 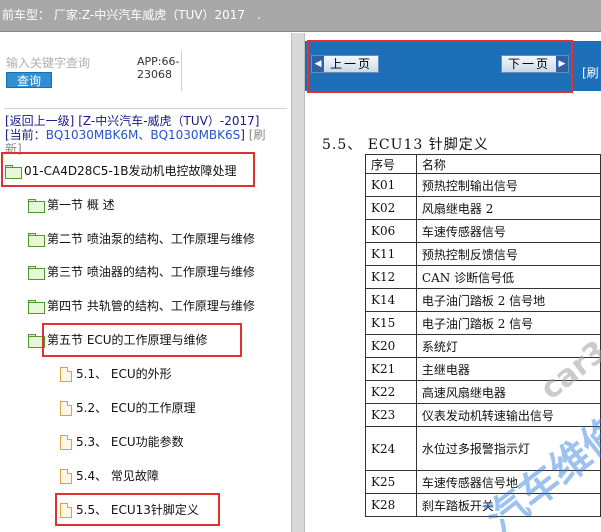 I want to click on tree-item-doc-5-1: 5.1、 ECU的外形, so click(x=116, y=374).